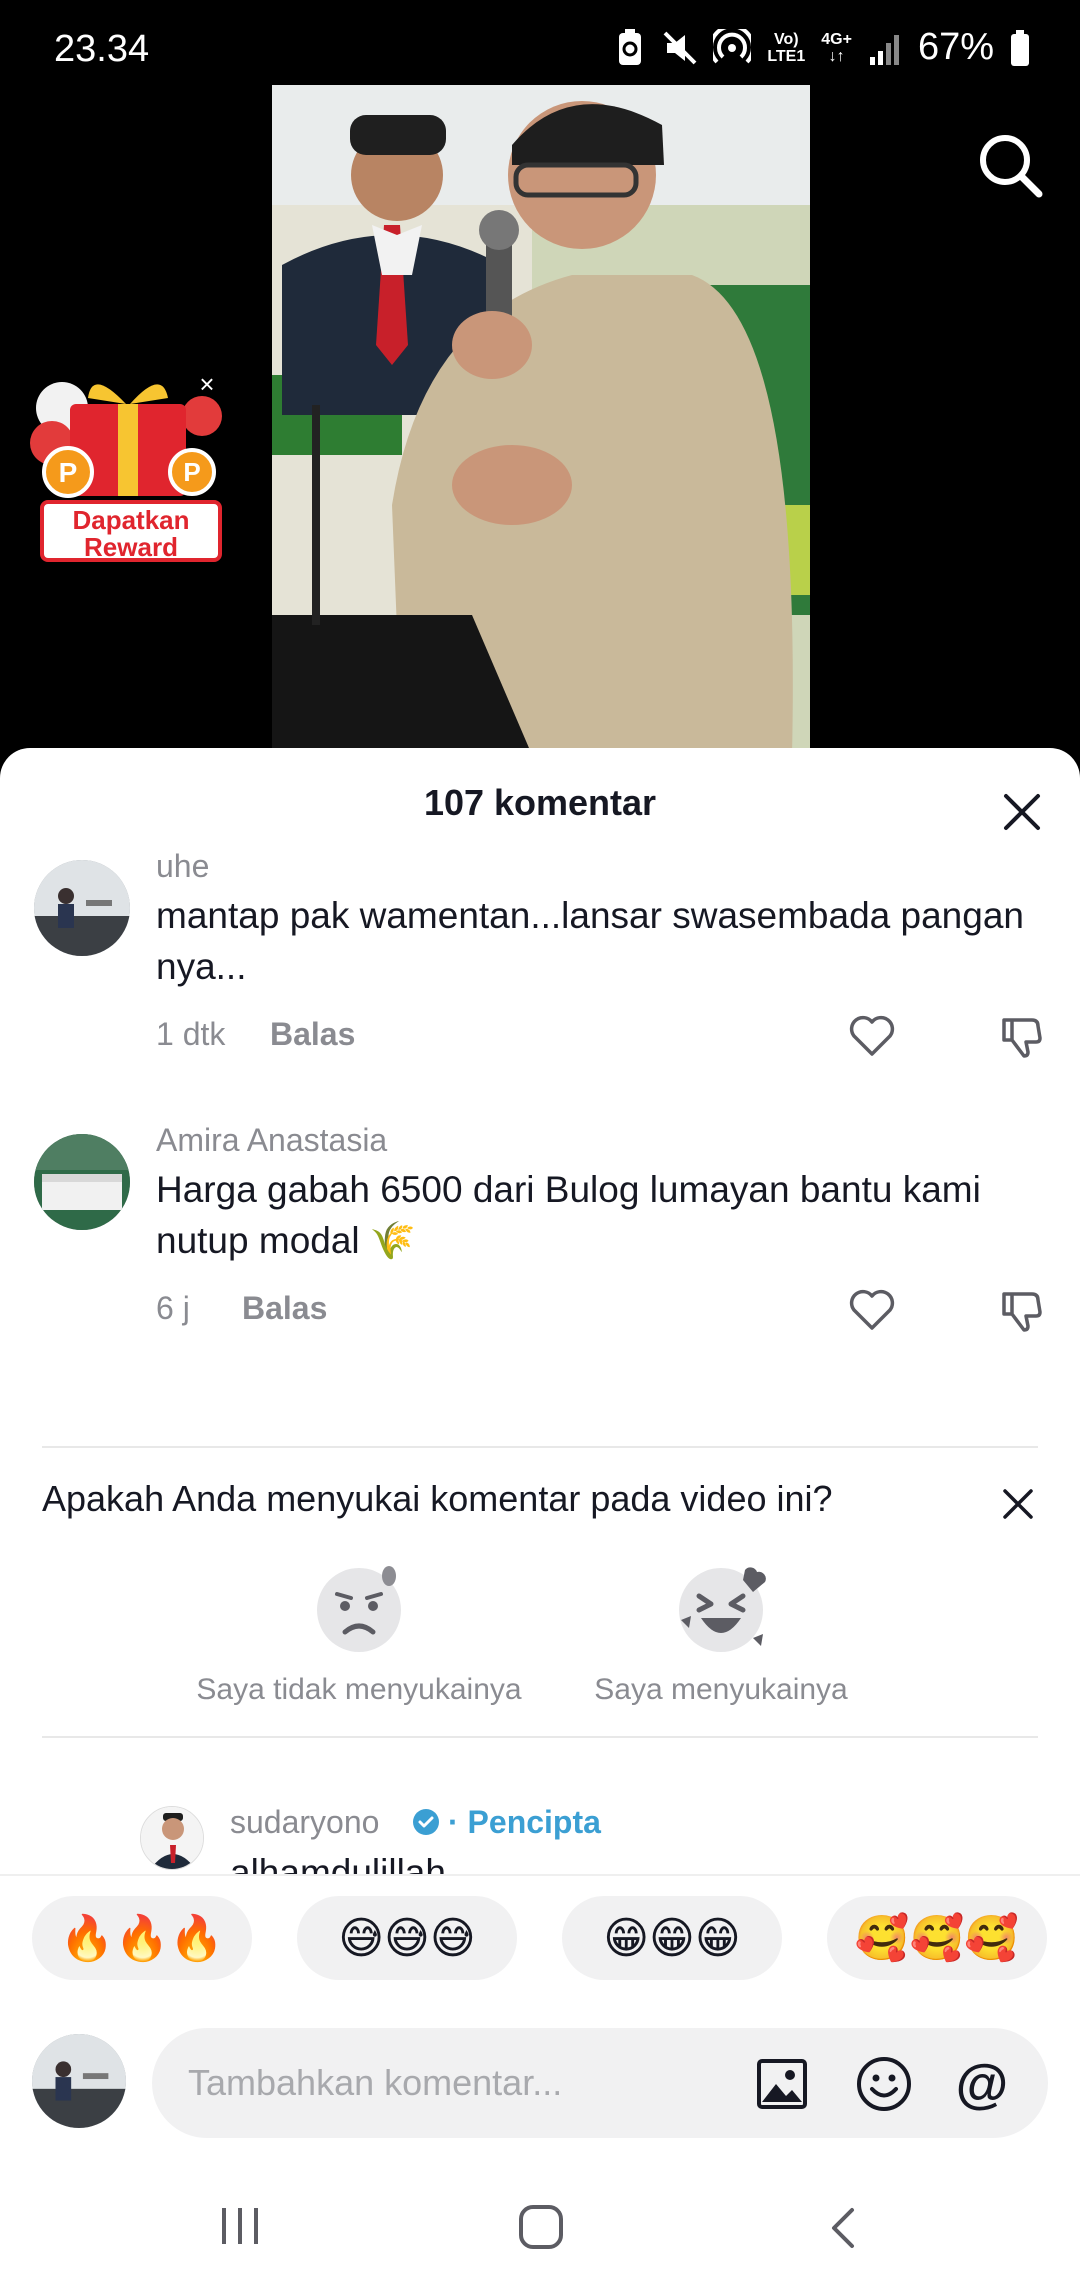 Image resolution: width=1080 pixels, height=2280 pixels. I want to click on battery-percent: 67%, so click(955, 47).